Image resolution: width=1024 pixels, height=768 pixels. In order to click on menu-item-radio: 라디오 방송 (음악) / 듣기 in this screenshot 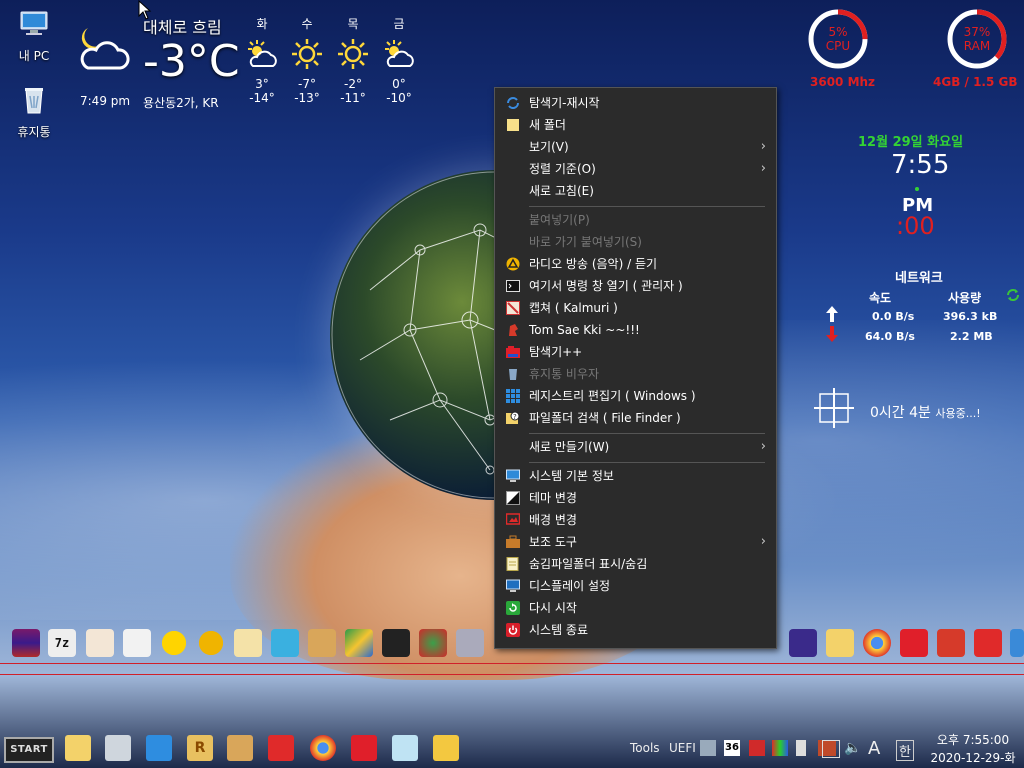, I will do `click(635, 264)`.